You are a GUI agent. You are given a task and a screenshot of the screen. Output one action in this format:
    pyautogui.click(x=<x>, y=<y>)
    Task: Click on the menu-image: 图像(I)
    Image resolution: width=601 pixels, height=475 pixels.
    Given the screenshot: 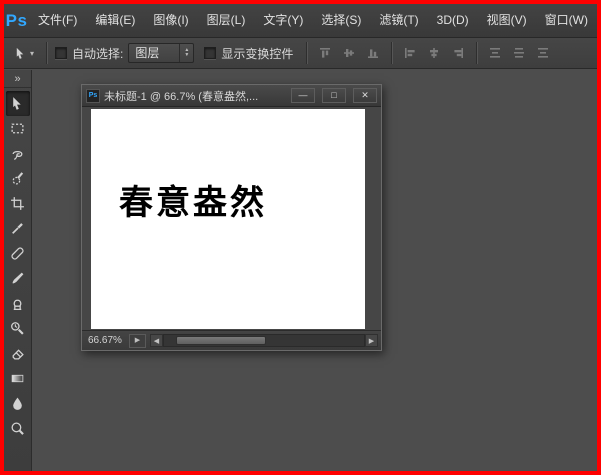 What is the action you would take?
    pyautogui.click(x=170, y=20)
    